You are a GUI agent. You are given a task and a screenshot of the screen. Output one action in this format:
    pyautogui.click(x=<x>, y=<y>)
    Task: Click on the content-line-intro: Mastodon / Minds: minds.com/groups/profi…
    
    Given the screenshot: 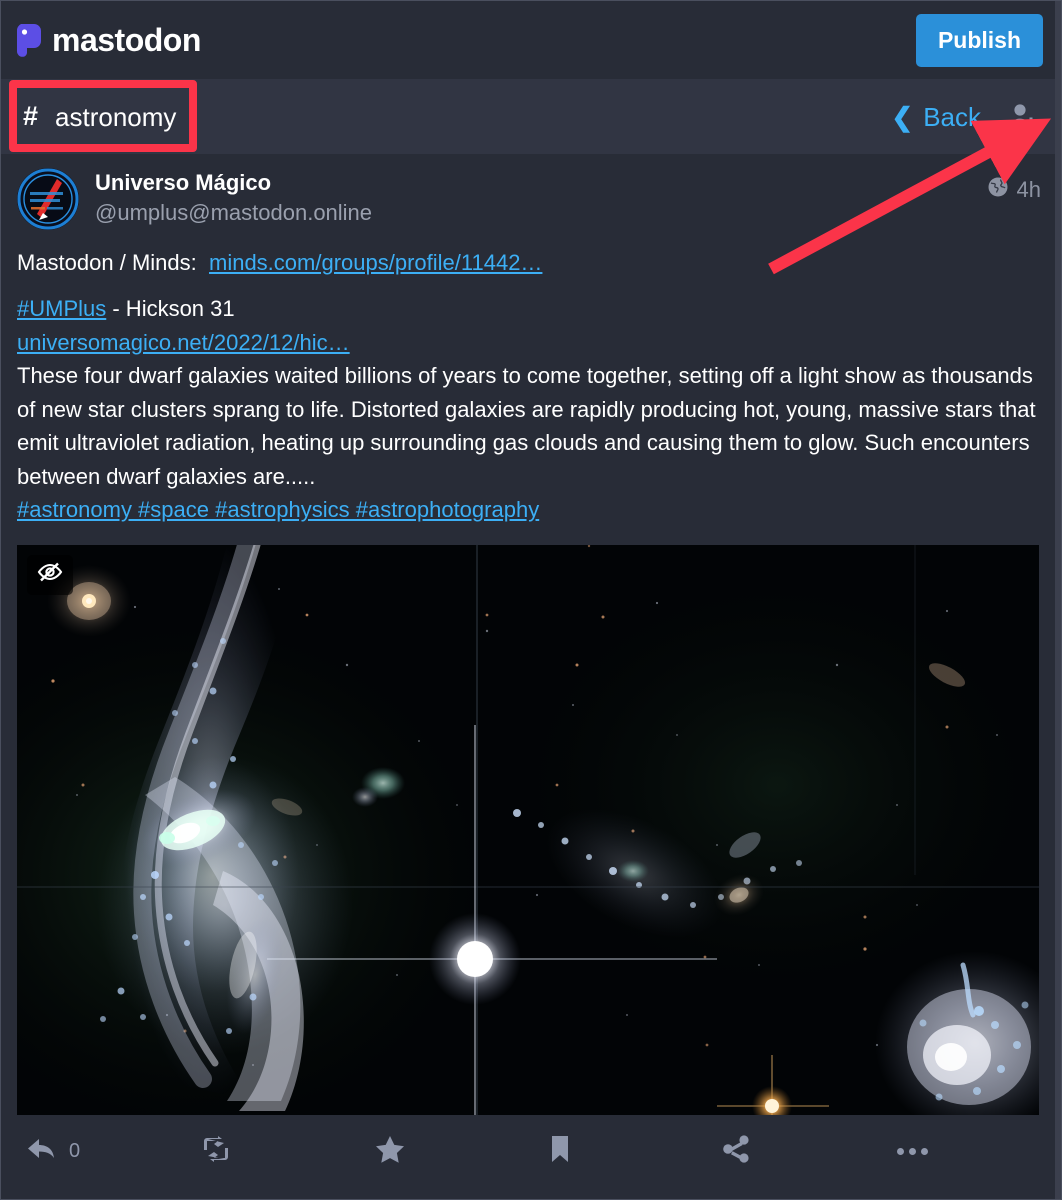 What is the action you would take?
    pyautogui.click(x=529, y=262)
    